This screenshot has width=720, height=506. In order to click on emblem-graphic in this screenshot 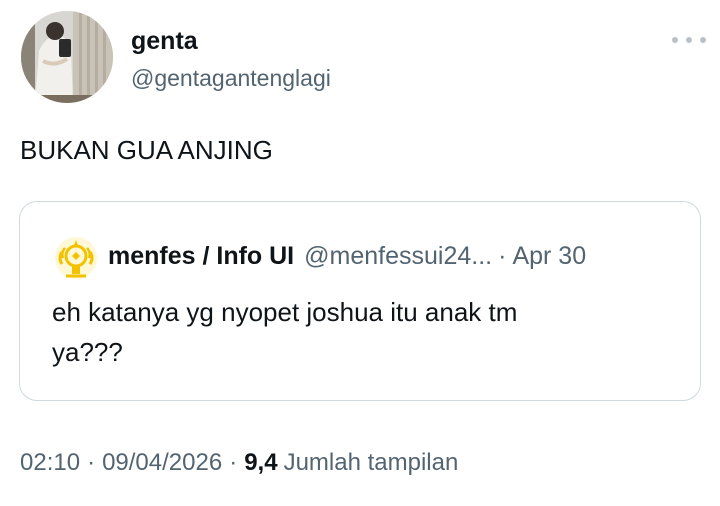, I will do `click(76, 258)`.